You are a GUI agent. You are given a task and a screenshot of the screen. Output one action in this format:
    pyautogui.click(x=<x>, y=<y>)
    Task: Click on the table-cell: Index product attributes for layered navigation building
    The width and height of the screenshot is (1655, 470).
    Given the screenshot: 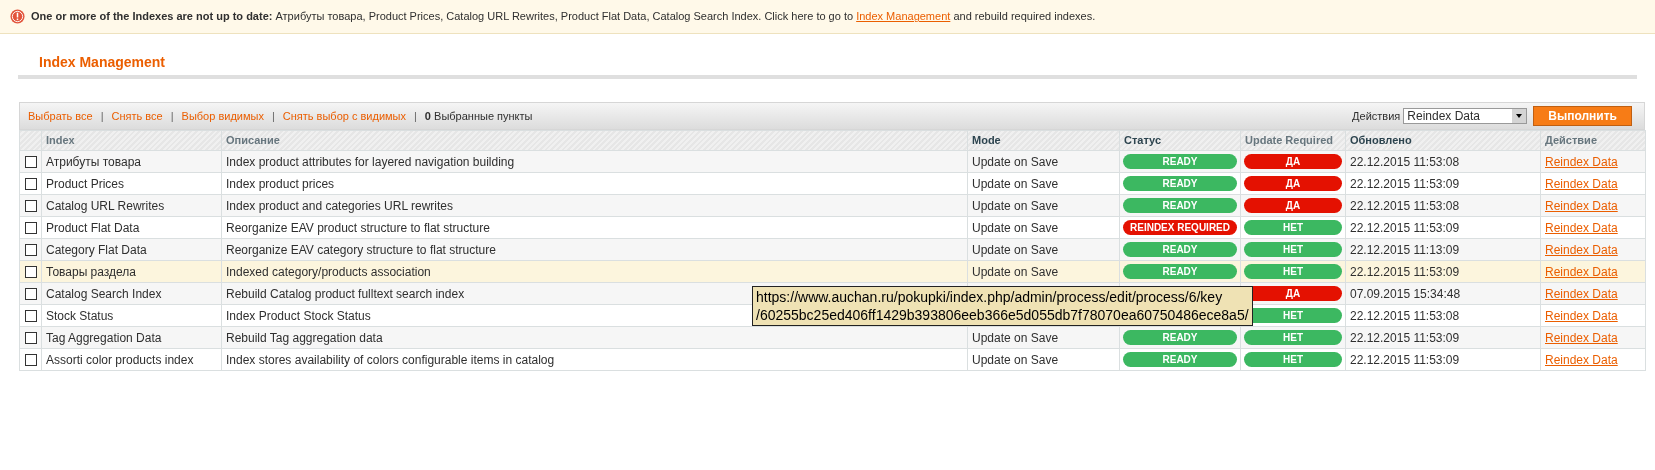 What is the action you would take?
    pyautogui.click(x=594, y=161)
    